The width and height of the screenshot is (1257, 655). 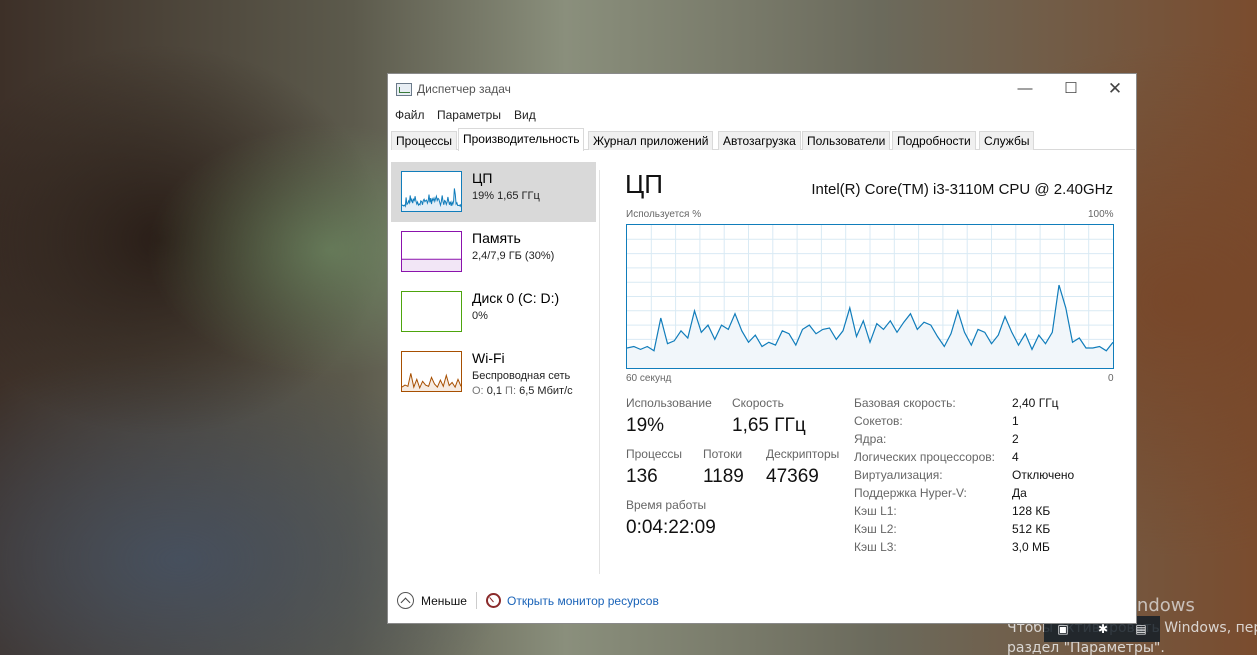 I want to click on usage-label: Использование, so click(x=669, y=403).